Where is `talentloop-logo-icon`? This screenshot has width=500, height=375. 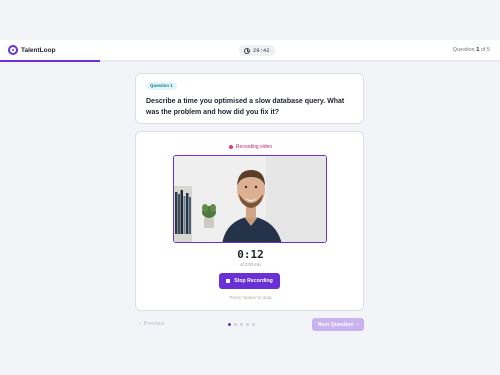
talentloop-logo-icon is located at coordinates (13, 50).